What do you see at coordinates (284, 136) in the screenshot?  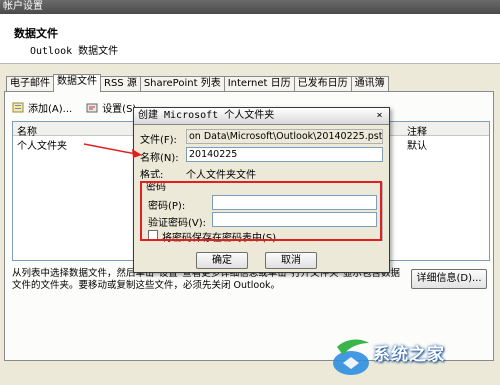 I see `file-path-field: on Data\Microsoft\Outlook\20140225.pst` at bounding box center [284, 136].